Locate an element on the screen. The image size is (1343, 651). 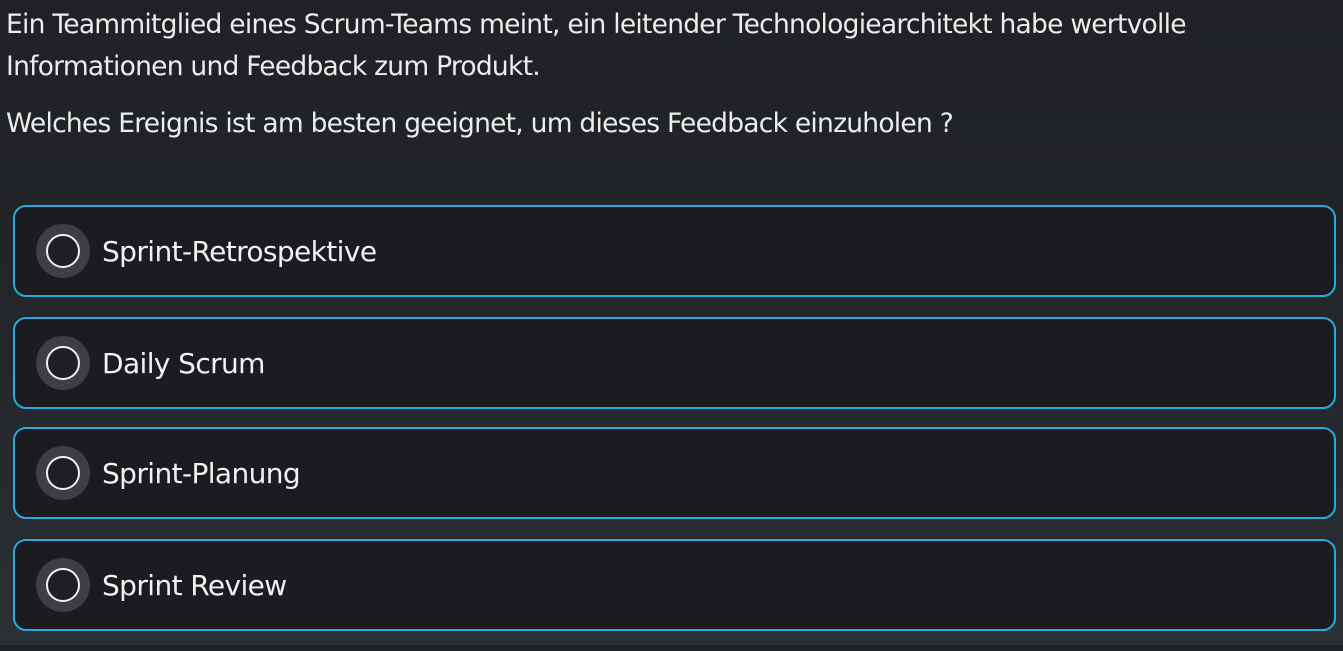
option-label: Sprint-Planung is located at coordinates (201, 473).